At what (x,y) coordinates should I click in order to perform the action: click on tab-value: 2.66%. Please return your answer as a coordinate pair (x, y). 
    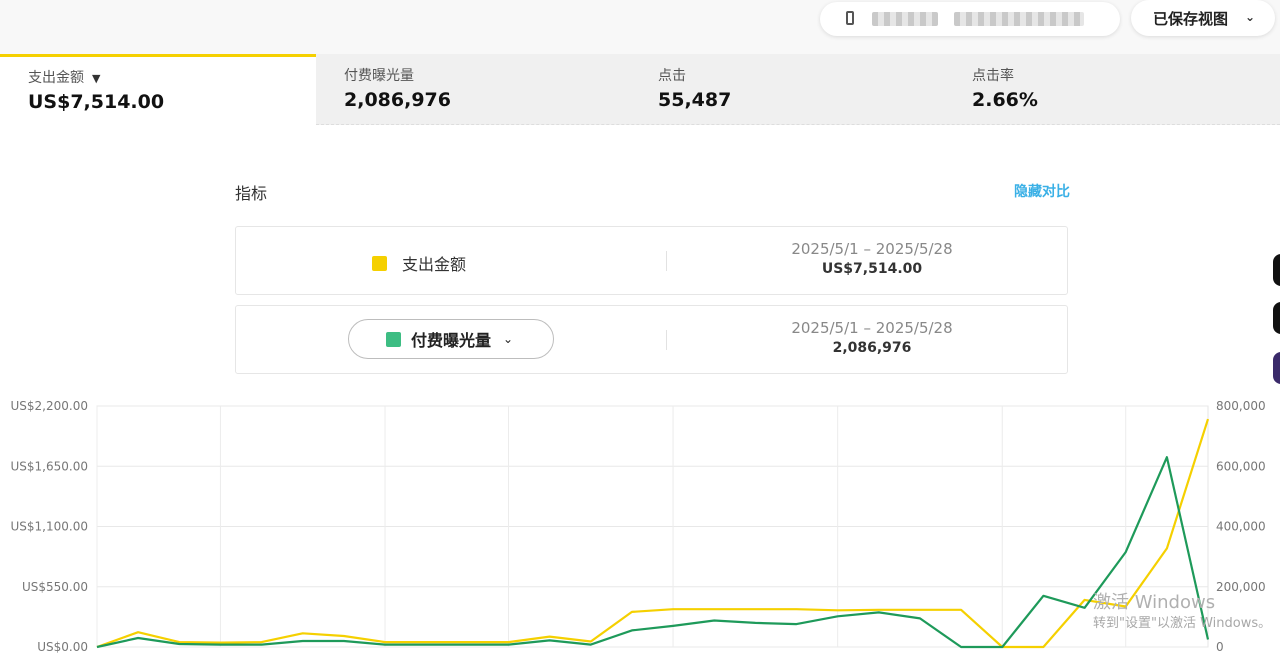
    Looking at the image, I should click on (1005, 100).